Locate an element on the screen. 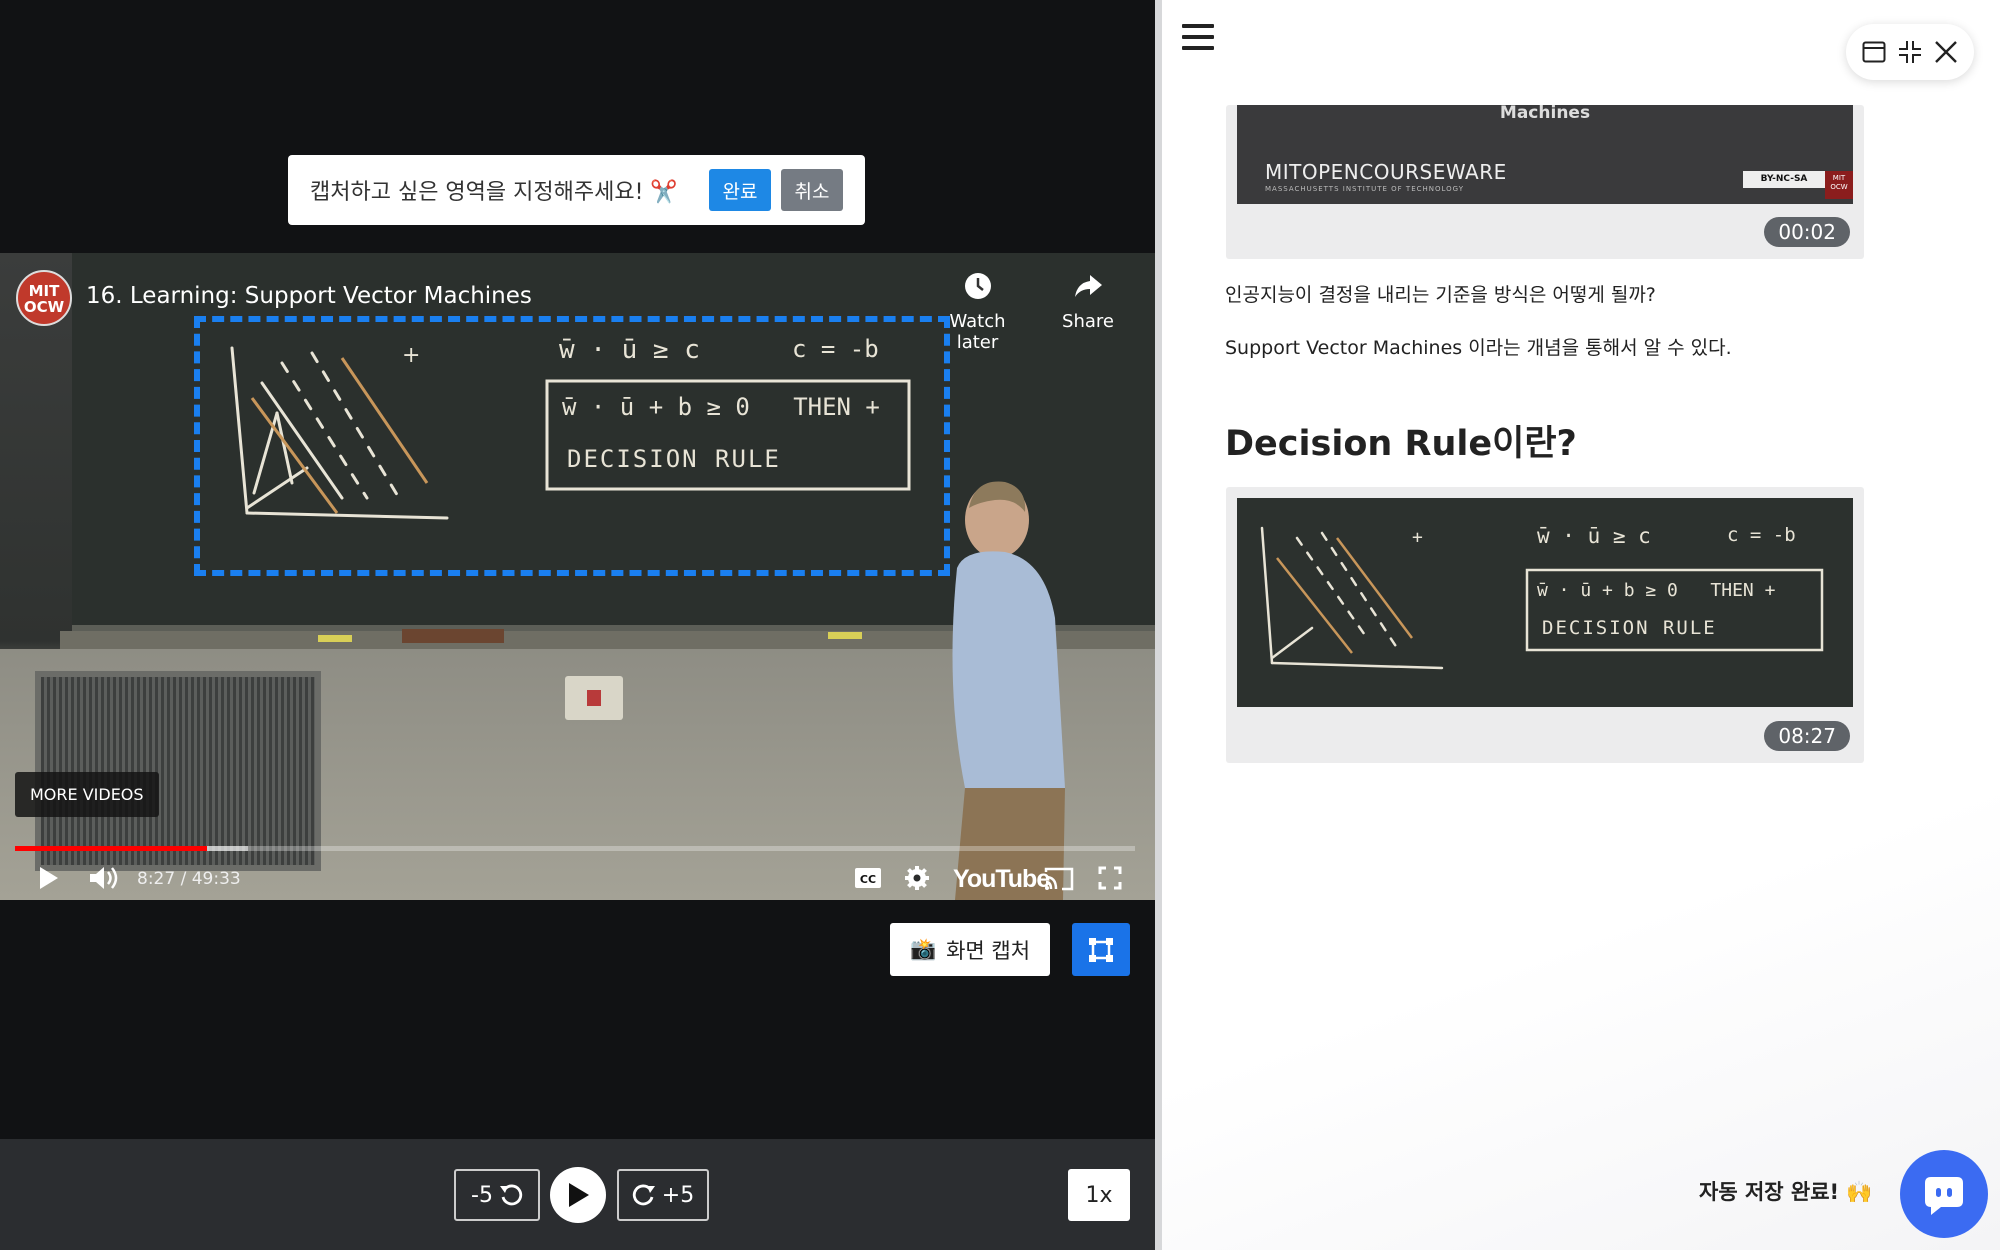 This screenshot has width=2000, height=1250. skip-forward-button: +5 is located at coordinates (663, 1195).